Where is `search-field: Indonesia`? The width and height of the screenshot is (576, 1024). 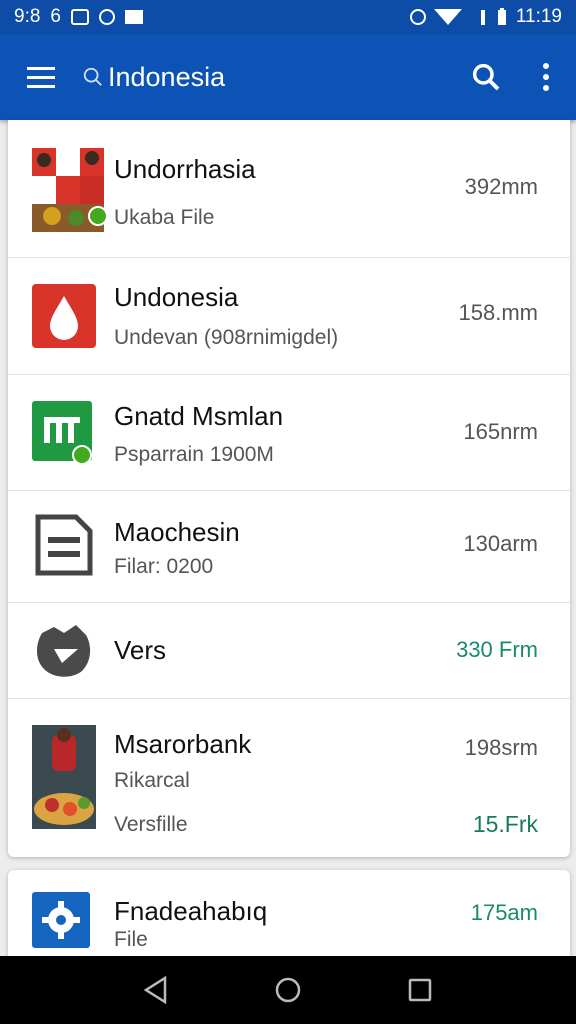 search-field: Indonesia is located at coordinates (153, 77).